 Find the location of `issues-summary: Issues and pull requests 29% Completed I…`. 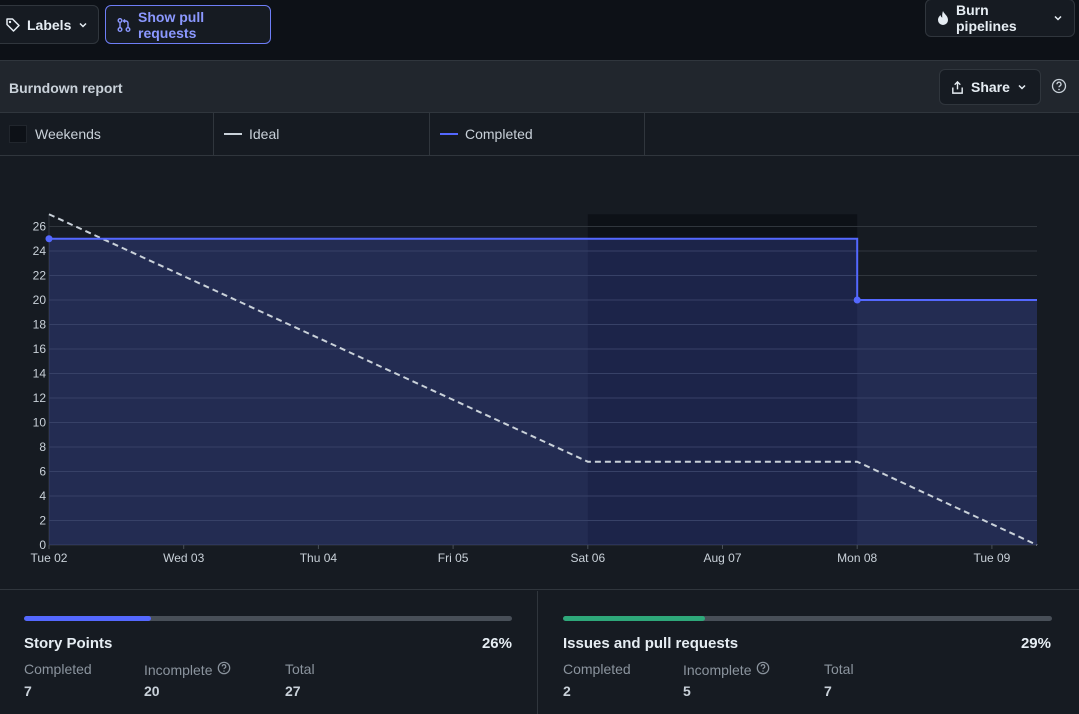

issues-summary: Issues and pull requests 29% Completed I… is located at coordinates (808, 652).